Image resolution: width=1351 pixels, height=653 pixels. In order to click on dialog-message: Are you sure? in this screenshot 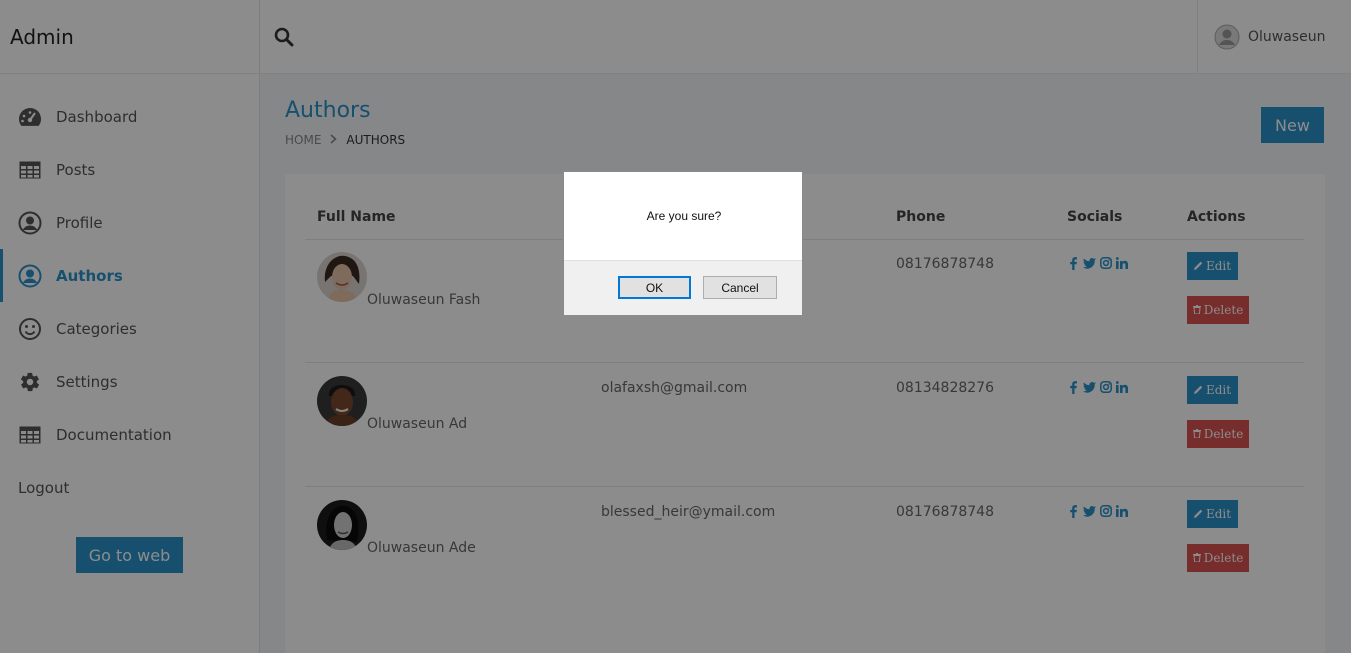, I will do `click(684, 216)`.